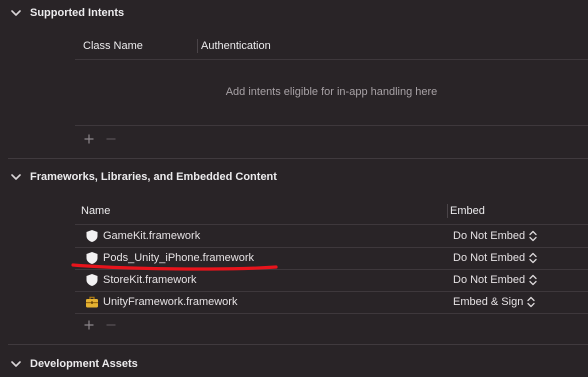  I want to click on column-header-authentication: Authentication, so click(236, 46).